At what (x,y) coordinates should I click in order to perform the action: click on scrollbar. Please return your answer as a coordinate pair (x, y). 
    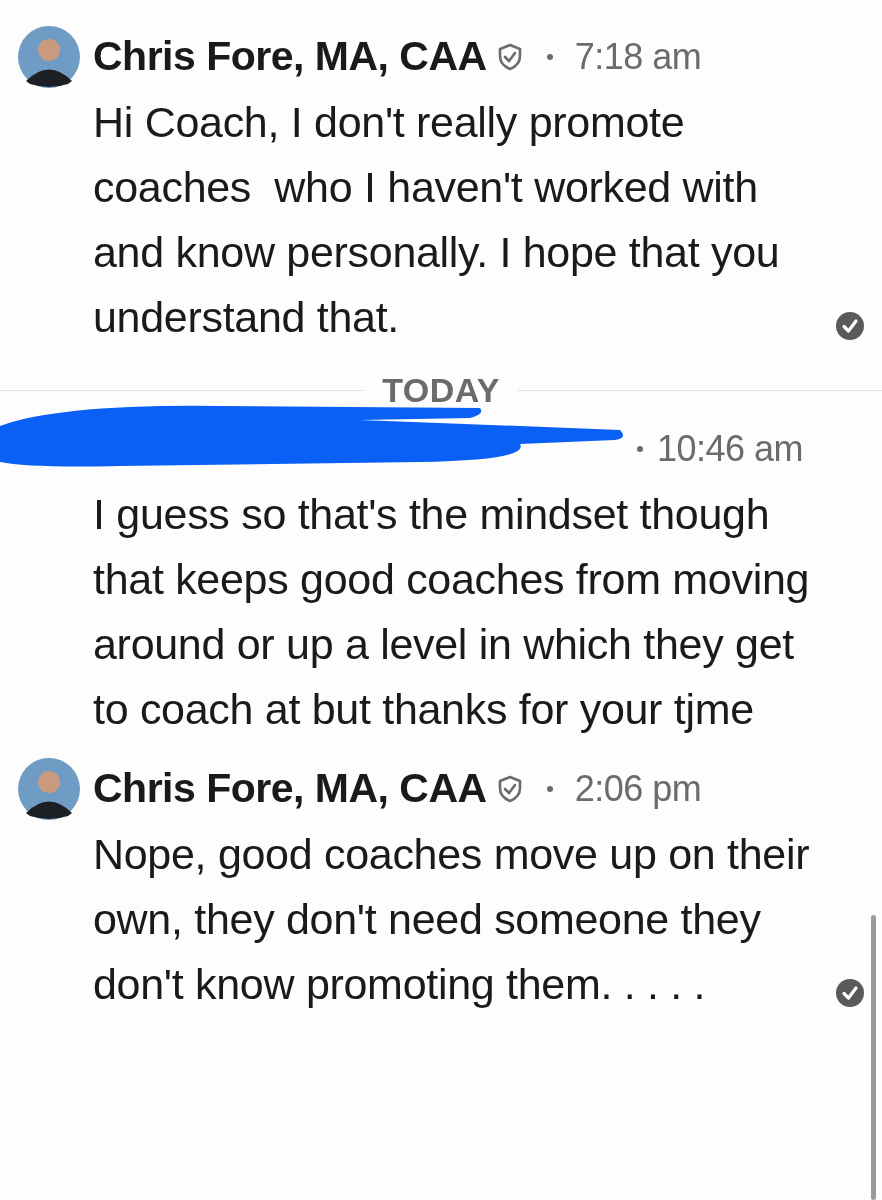
    Looking at the image, I should click on (873, 1057).